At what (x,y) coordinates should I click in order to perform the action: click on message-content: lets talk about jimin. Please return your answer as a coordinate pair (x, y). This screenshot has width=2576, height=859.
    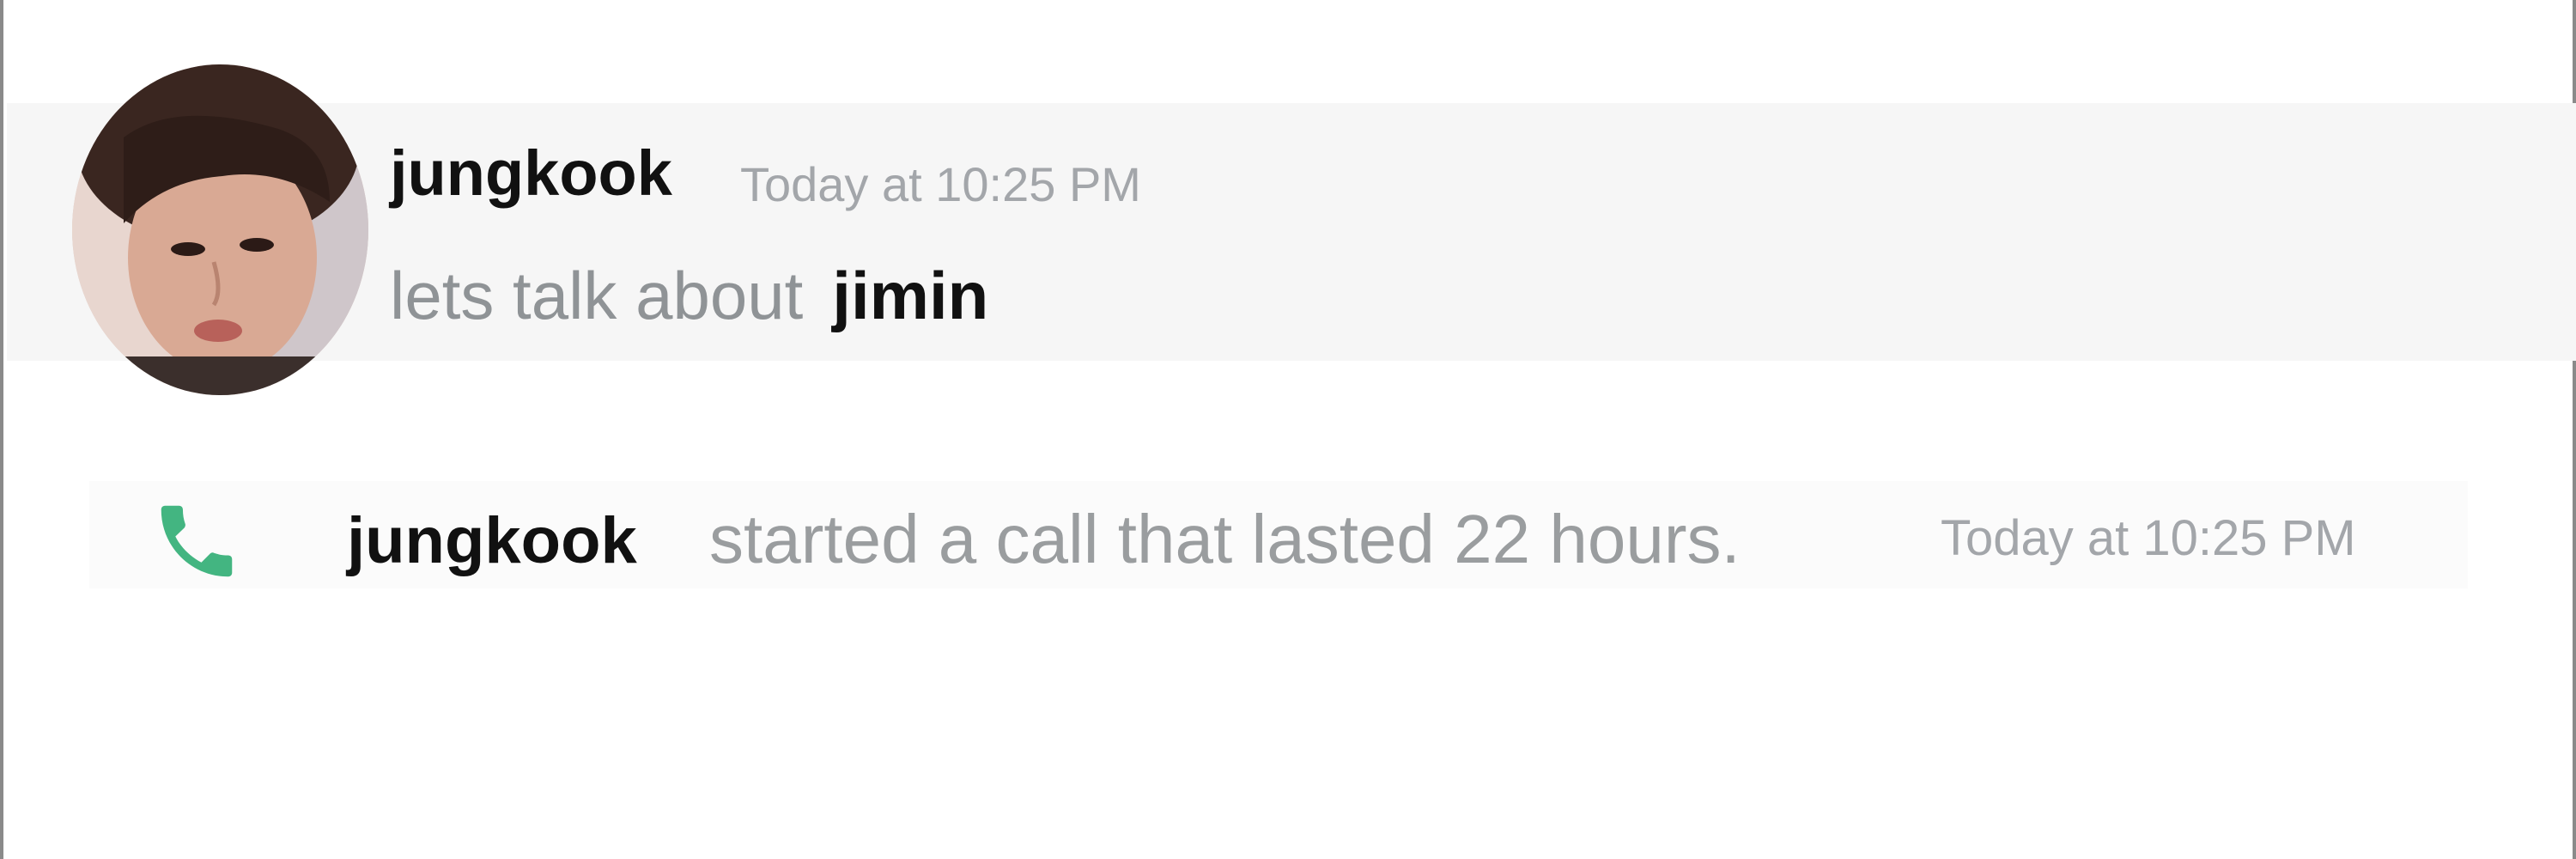
    Looking at the image, I should click on (689, 295).